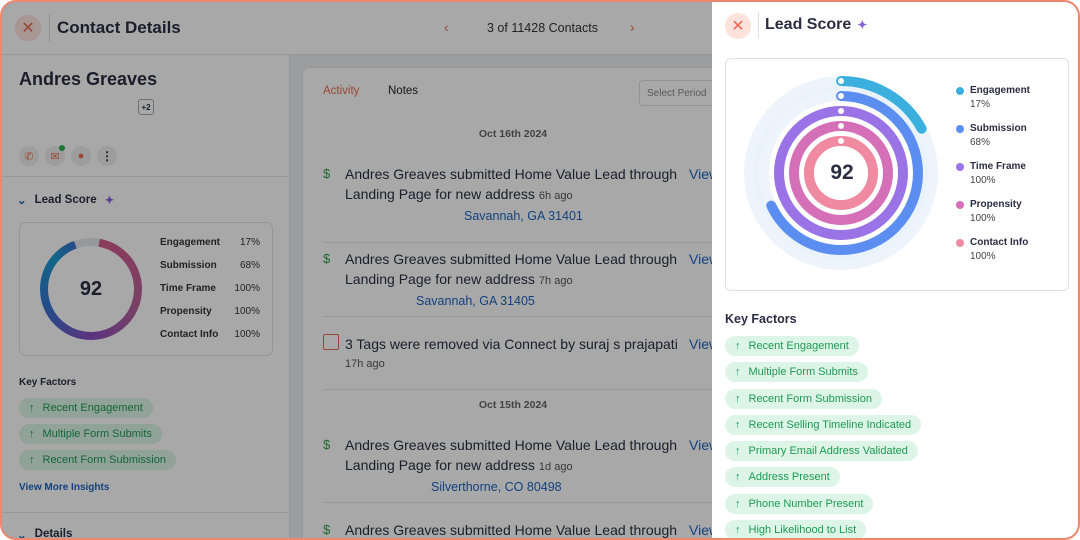 This screenshot has height=540, width=1080. I want to click on section-title: Lead Score, so click(65, 200).